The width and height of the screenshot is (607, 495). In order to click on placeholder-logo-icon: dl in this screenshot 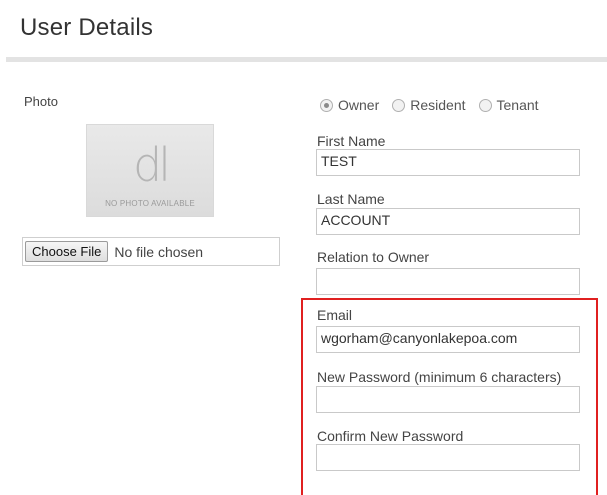, I will do `click(152, 165)`.